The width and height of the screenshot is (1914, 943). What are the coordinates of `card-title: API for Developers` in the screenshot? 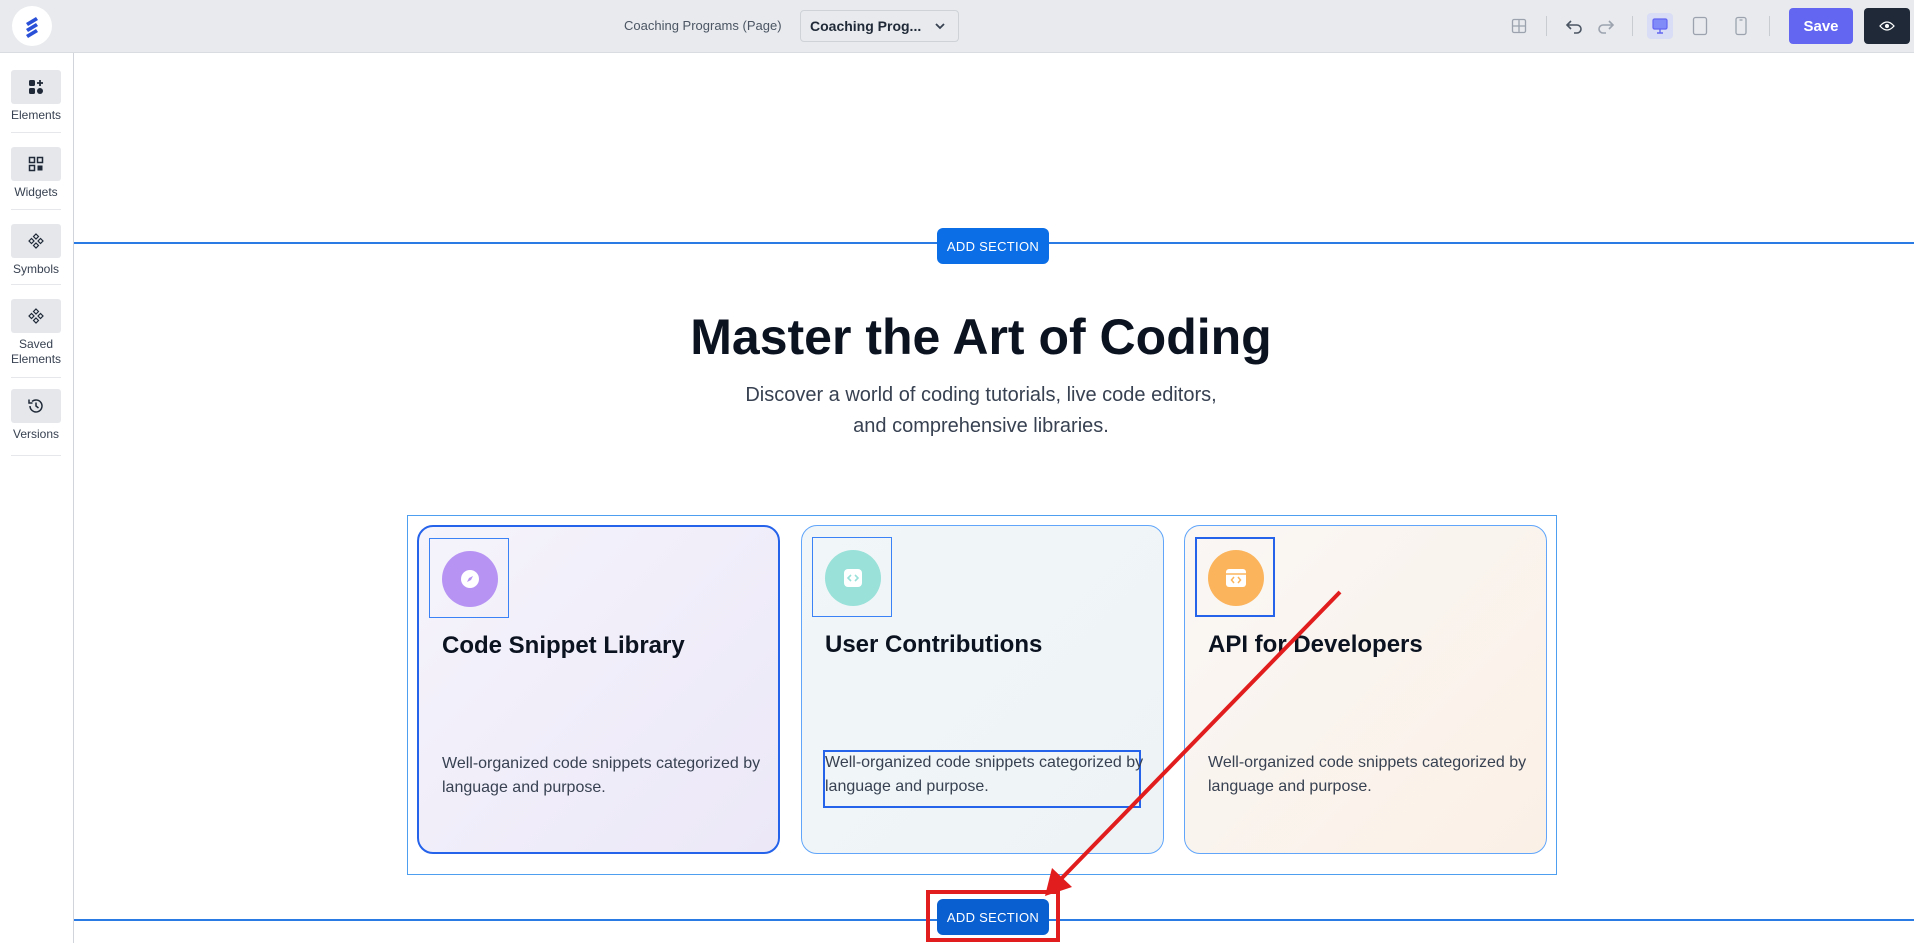 It's located at (1315, 645).